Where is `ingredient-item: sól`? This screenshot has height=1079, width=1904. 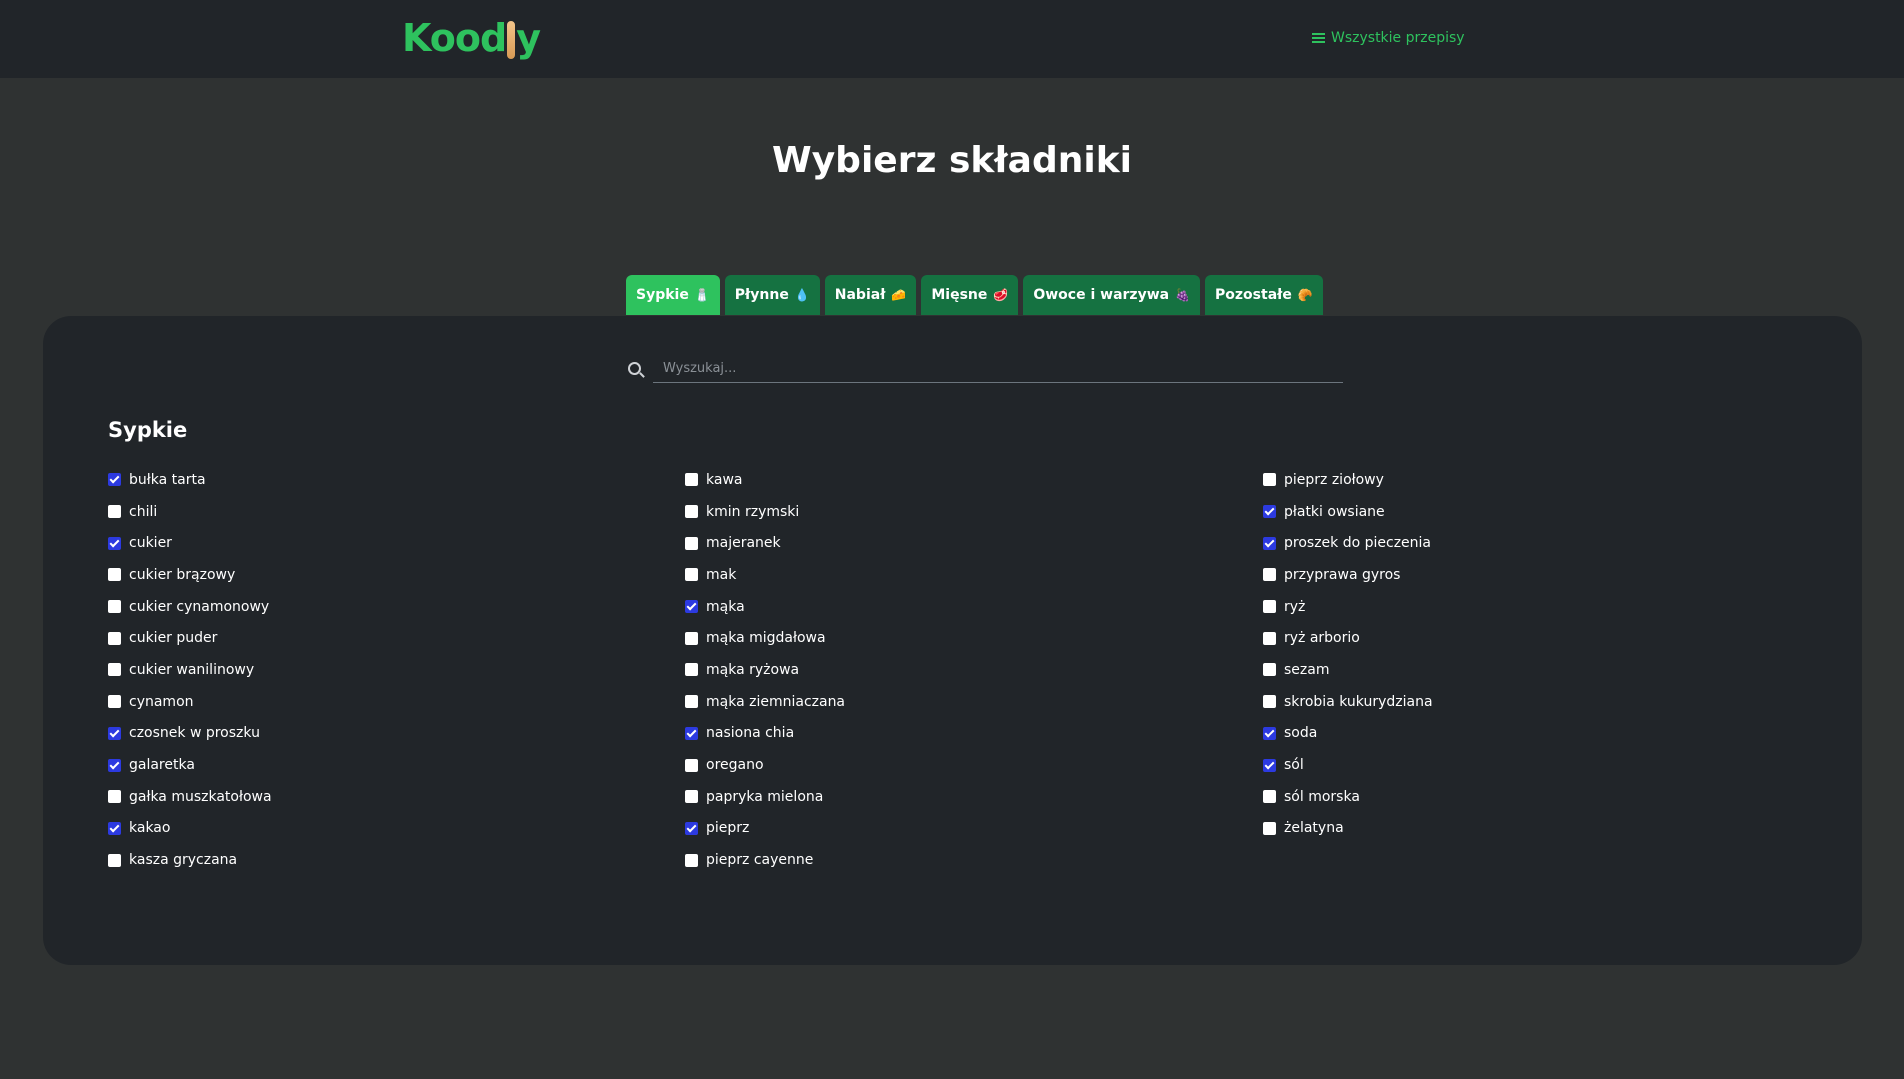 ingredient-item: sól is located at coordinates (1348, 765).